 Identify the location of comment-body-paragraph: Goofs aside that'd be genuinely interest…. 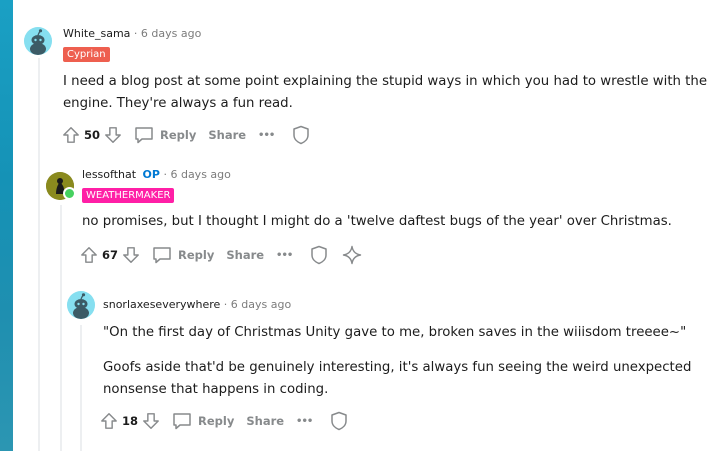
(397, 378).